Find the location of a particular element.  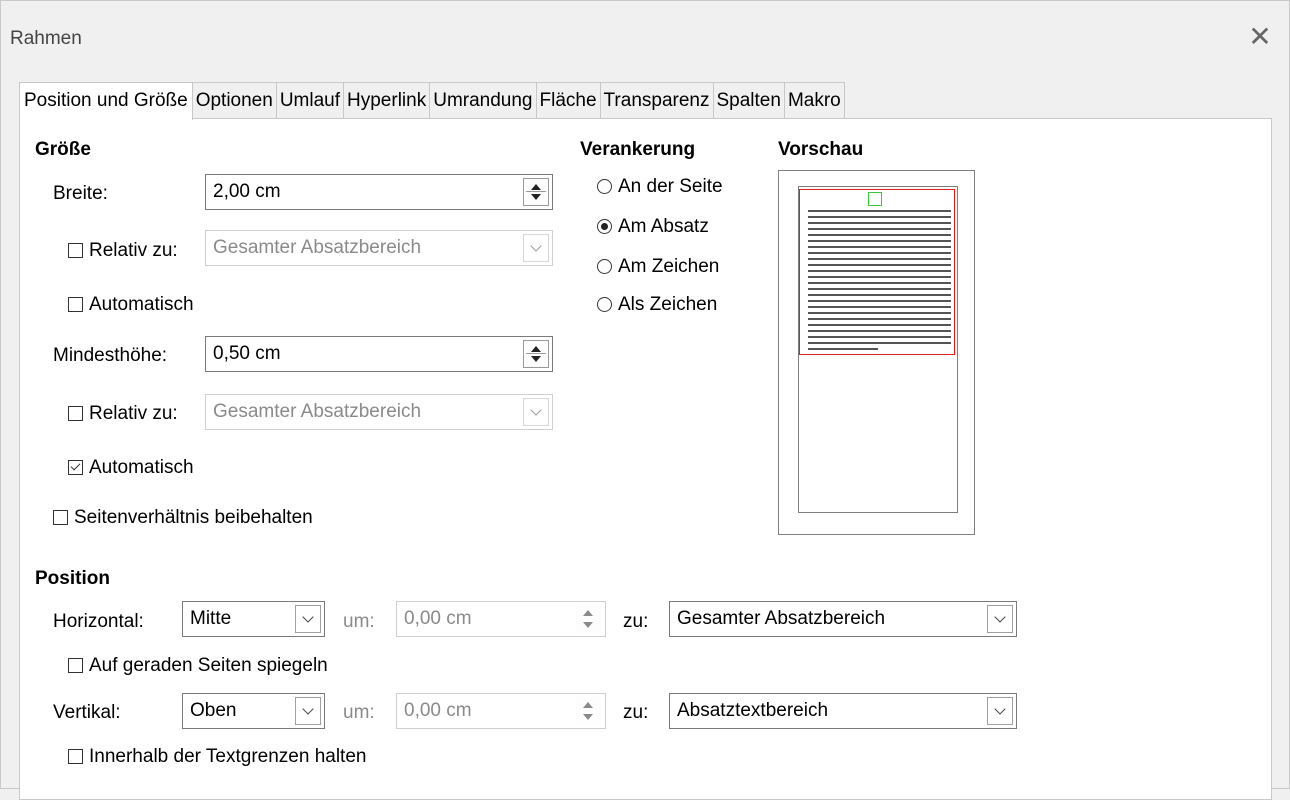

mirror-checkbox: Auf geraden Seiten spiegeln is located at coordinates (198, 666).